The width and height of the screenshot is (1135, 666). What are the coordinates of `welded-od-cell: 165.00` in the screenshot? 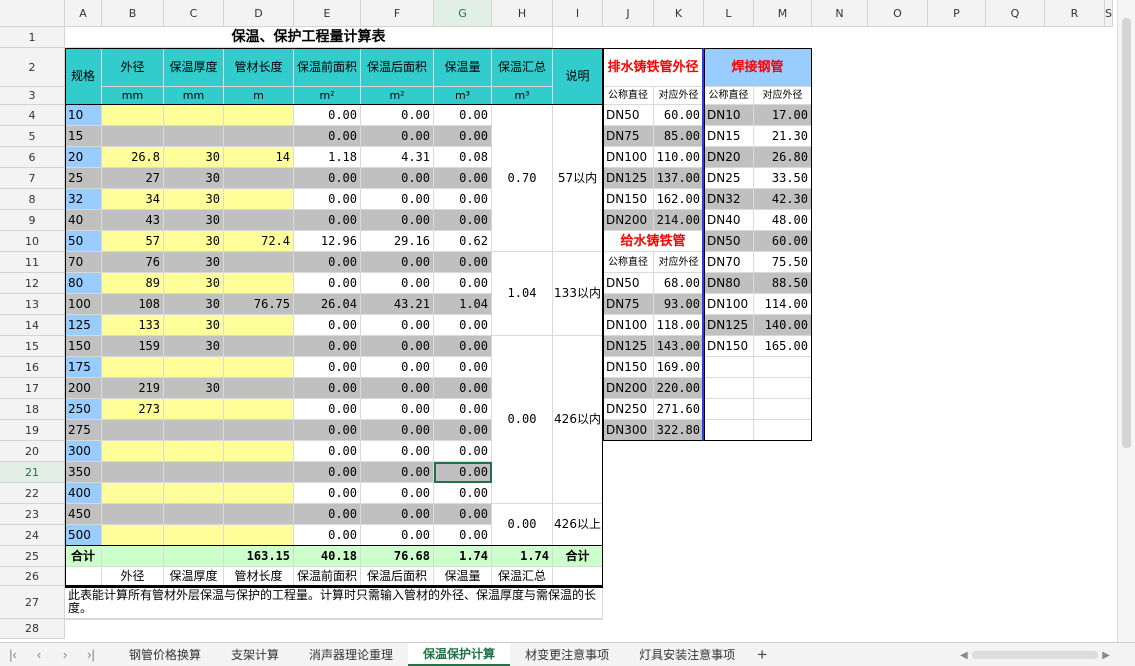 It's located at (783, 346).